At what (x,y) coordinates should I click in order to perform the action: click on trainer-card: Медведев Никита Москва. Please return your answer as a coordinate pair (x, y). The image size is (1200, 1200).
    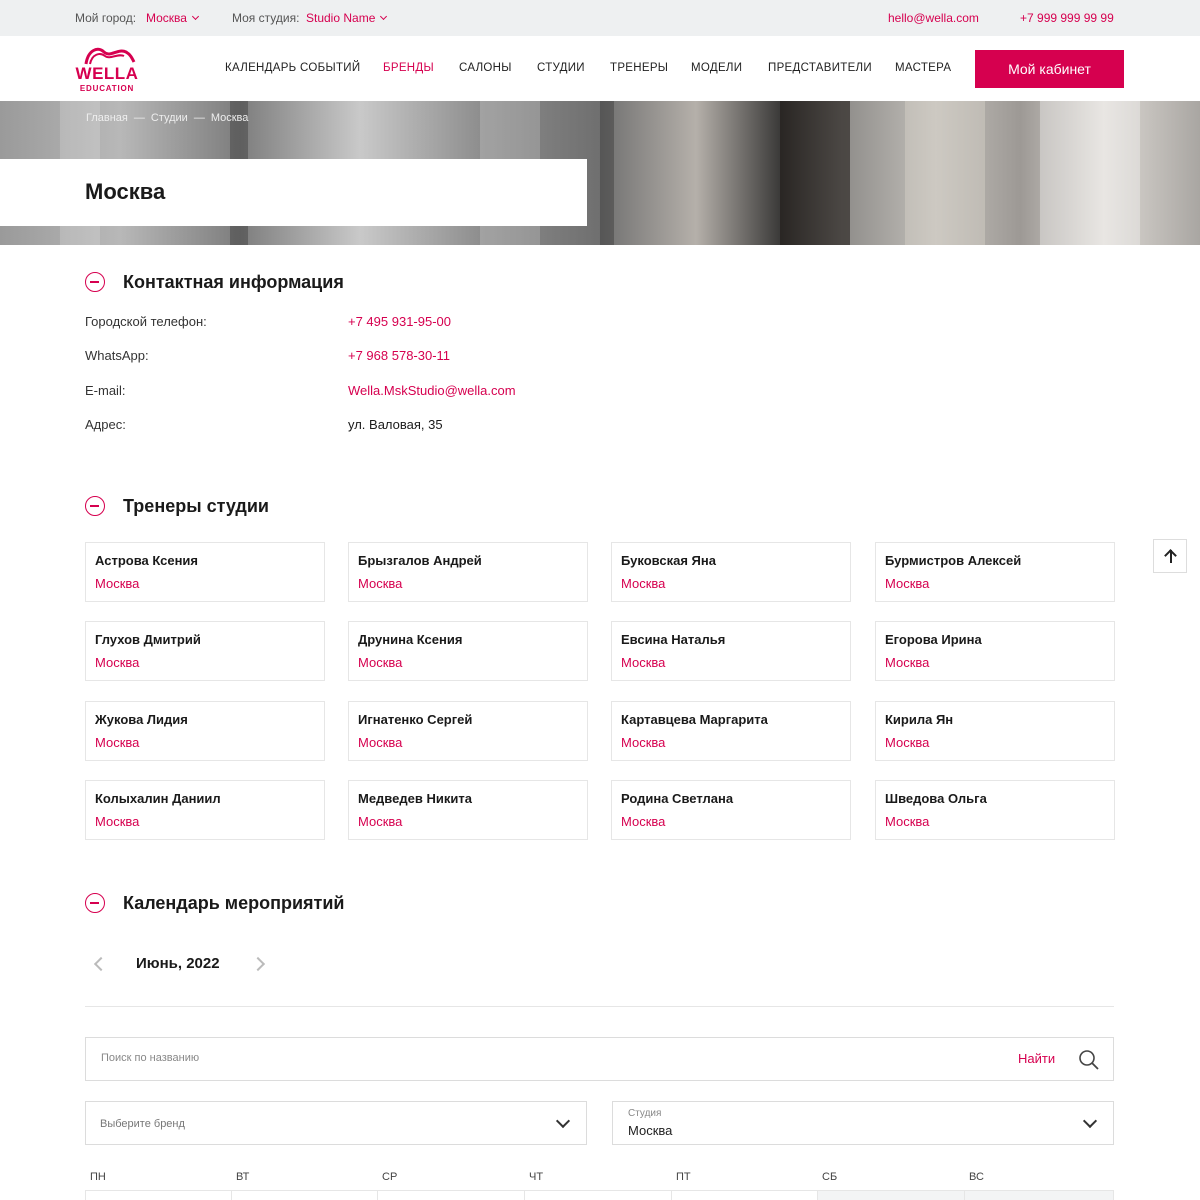
    Looking at the image, I should click on (468, 810).